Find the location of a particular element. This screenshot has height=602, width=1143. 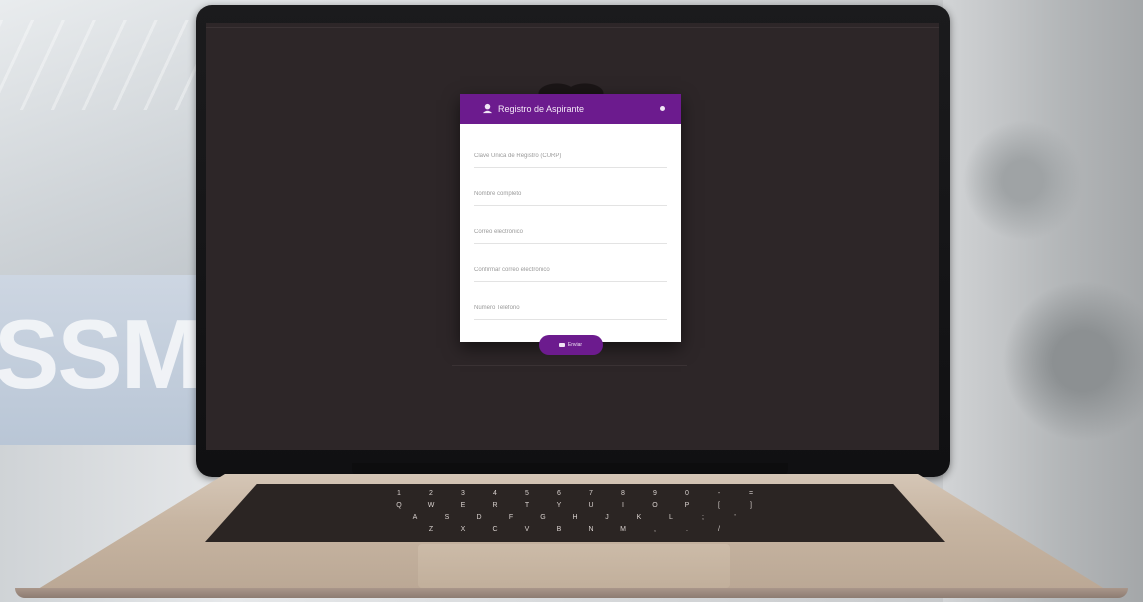

close-icon is located at coordinates (662, 108).